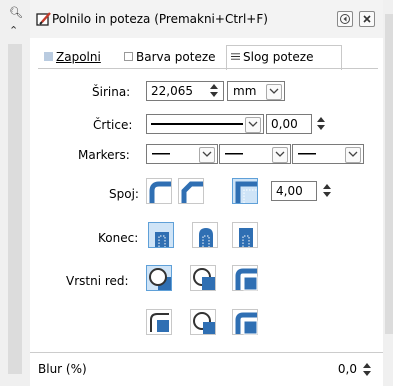  What do you see at coordinates (62, 369) in the screenshot?
I see `blur-label: Blur (%)` at bounding box center [62, 369].